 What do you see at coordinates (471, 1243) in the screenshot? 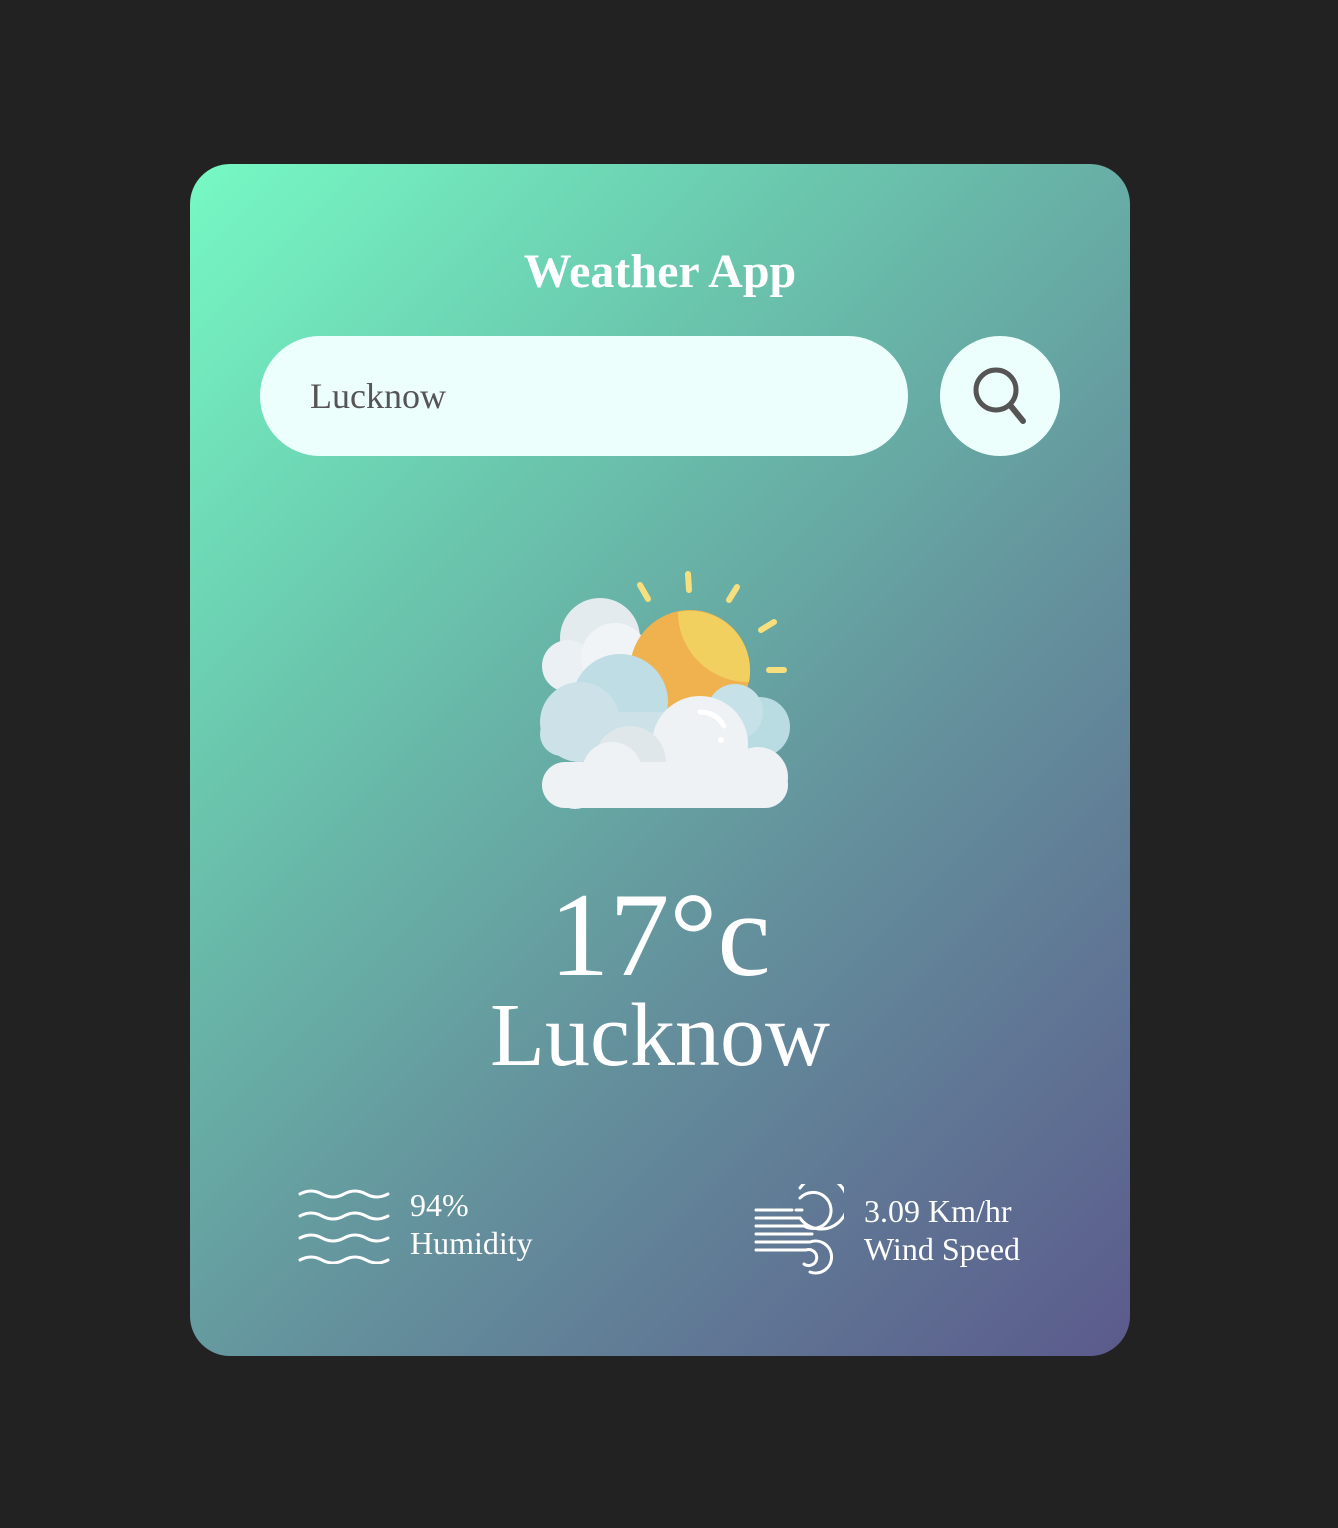
I see `humidity-label: Humidity` at bounding box center [471, 1243].